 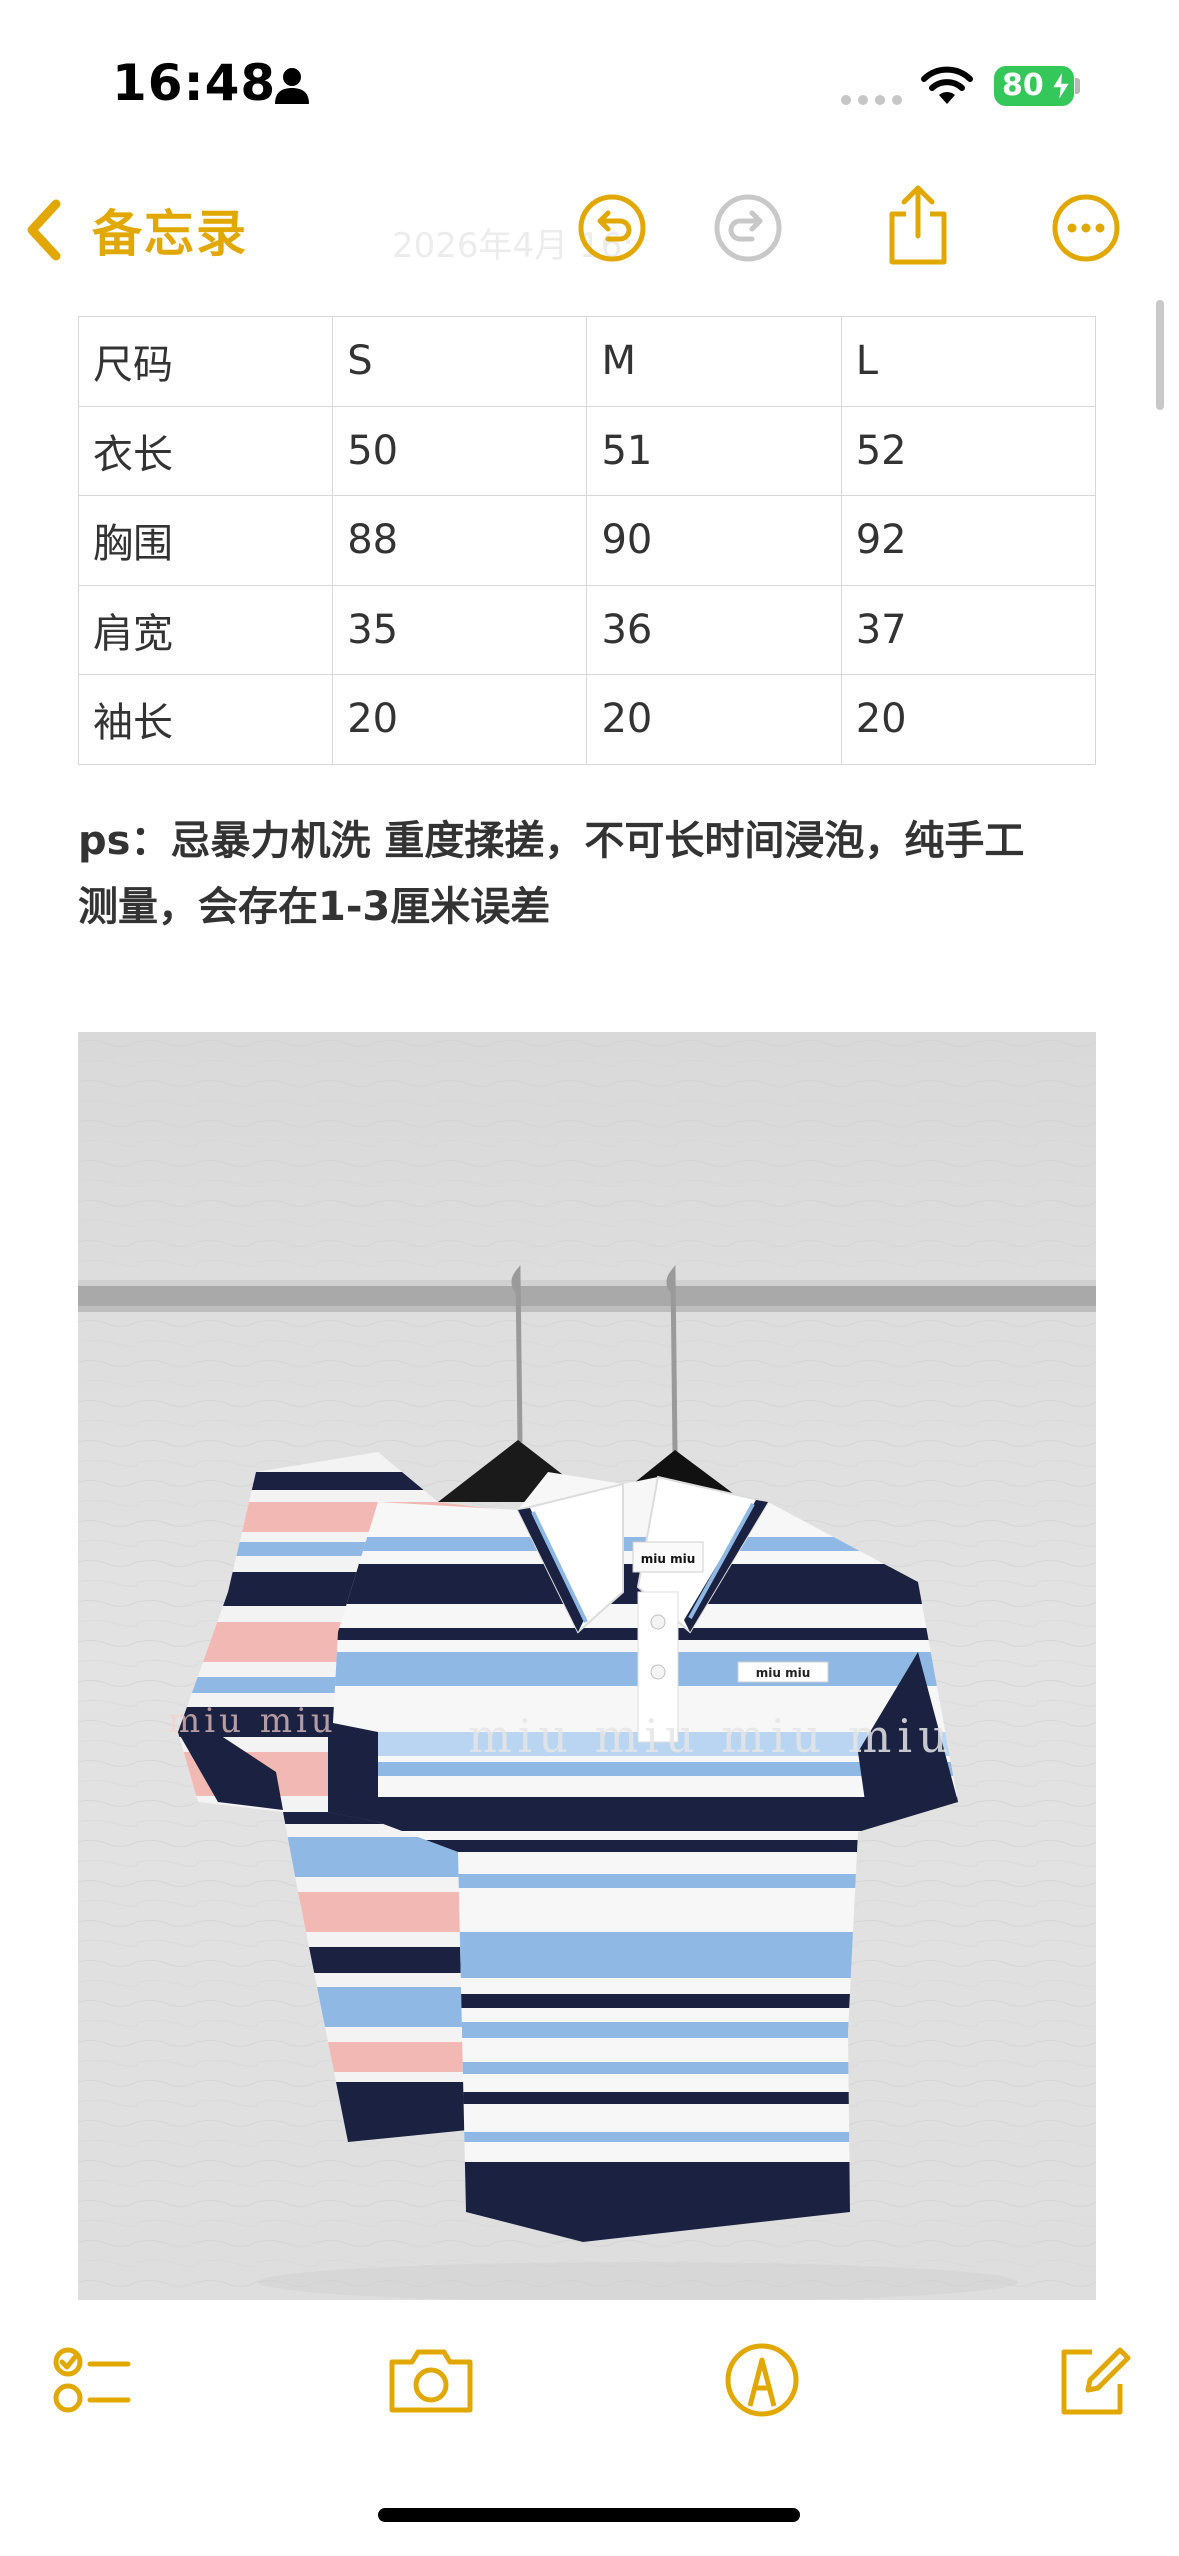 I want to click on table-cell: 衣长, so click(x=205, y=450).